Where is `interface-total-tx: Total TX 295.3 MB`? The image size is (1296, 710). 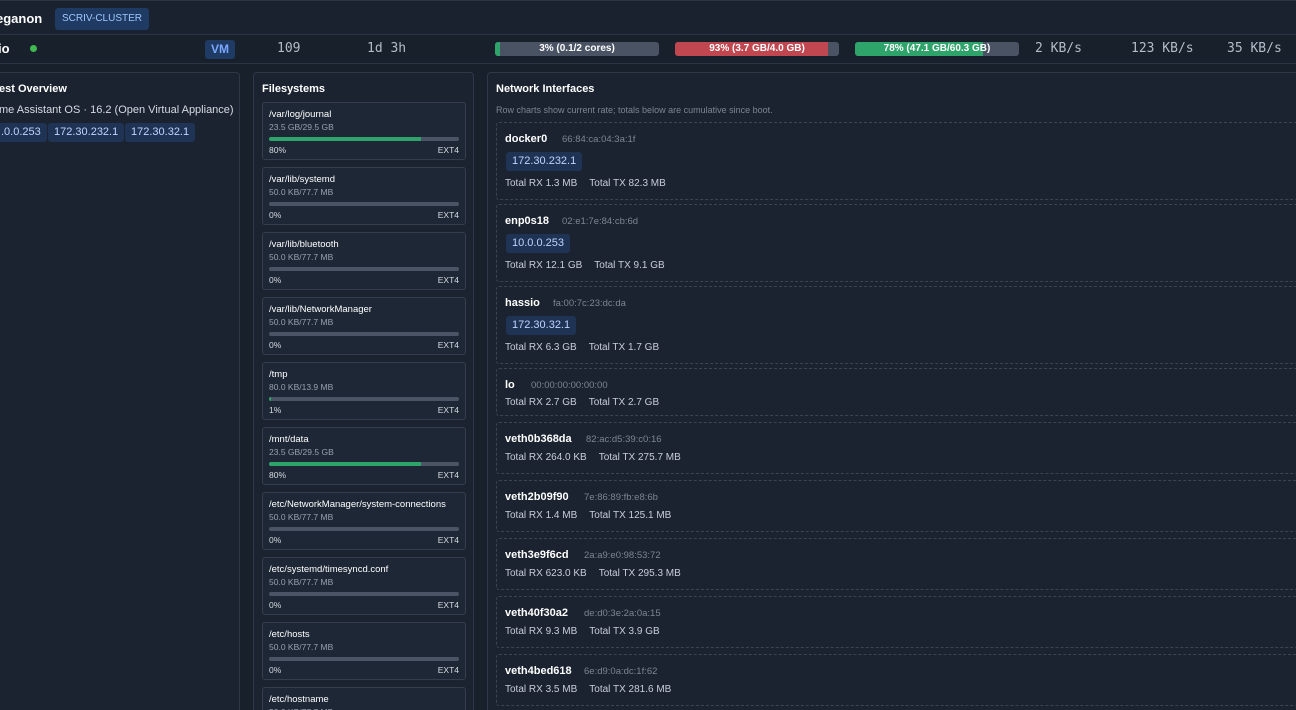
interface-total-tx: Total TX 295.3 MB is located at coordinates (639, 573).